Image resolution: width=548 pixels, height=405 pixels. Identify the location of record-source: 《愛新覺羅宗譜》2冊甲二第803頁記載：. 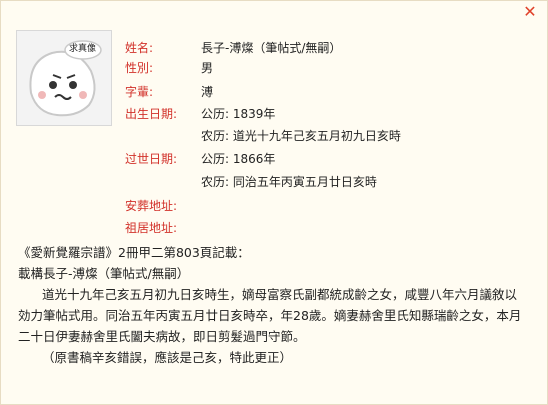
(134, 252).